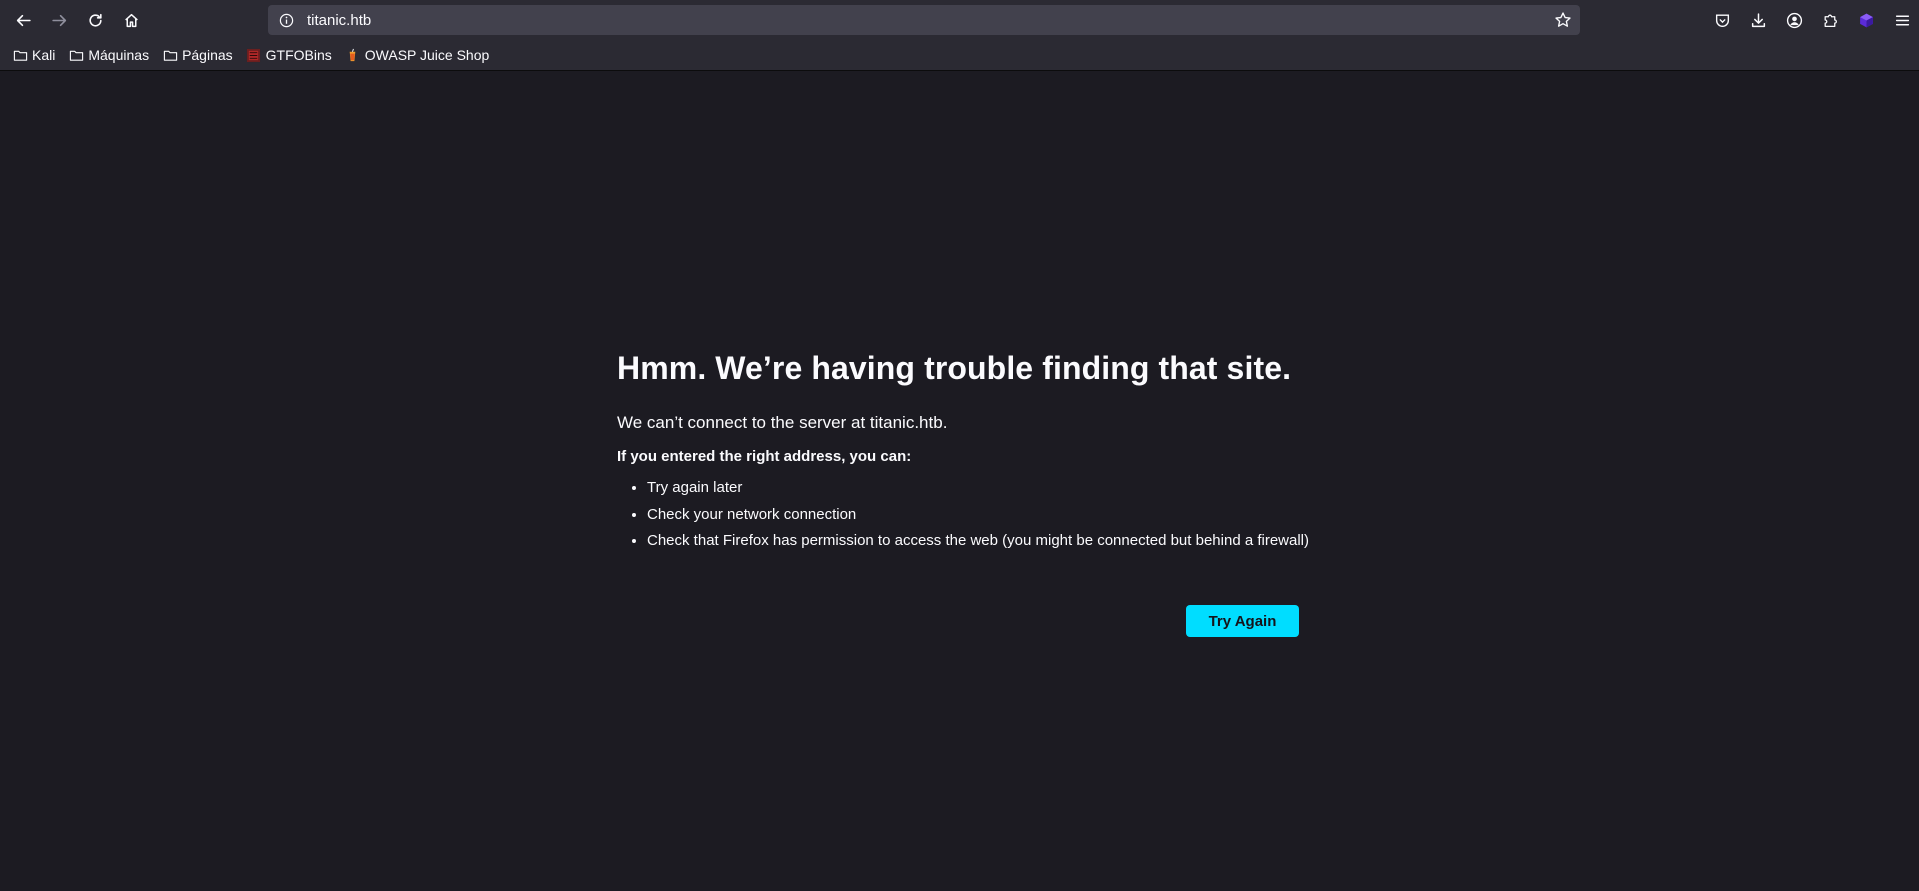 The image size is (1919, 891). I want to click on bookmark-owasp-juice-shop: OWASP Juice Shop, so click(417, 55).